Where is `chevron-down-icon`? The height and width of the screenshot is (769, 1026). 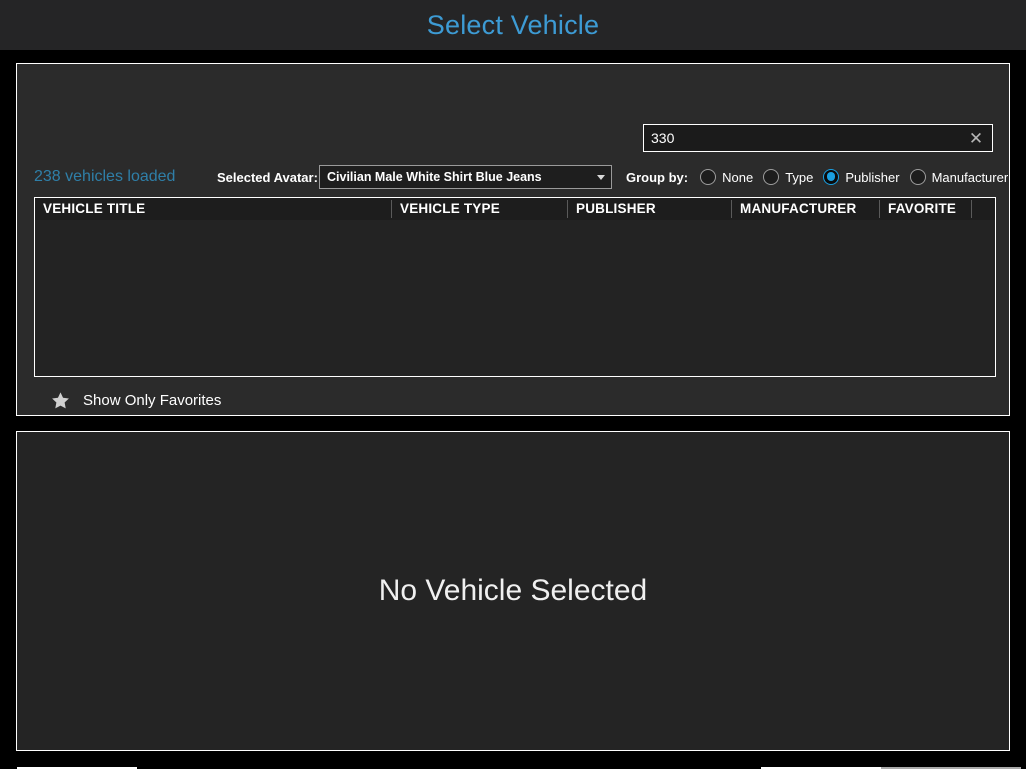
chevron-down-icon is located at coordinates (601, 177).